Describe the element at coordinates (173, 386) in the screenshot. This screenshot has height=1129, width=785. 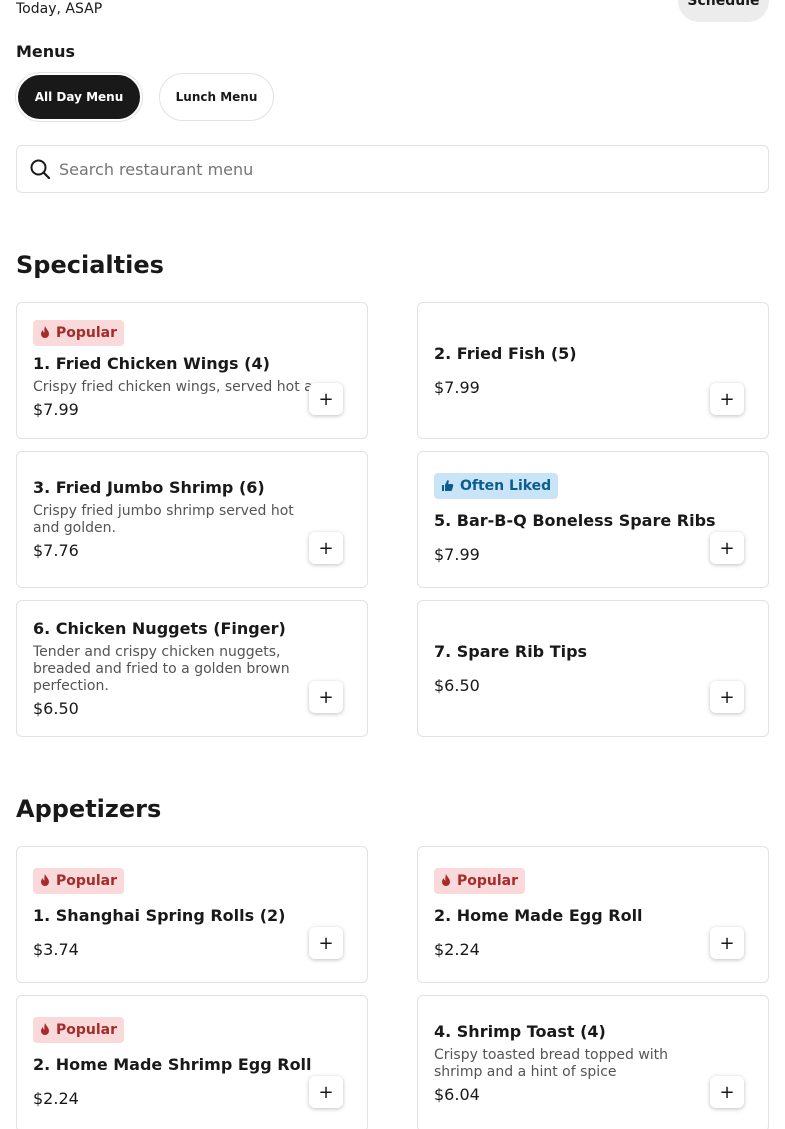
I see `item-description: Crispy fried chicken wings, served hot a` at that location.